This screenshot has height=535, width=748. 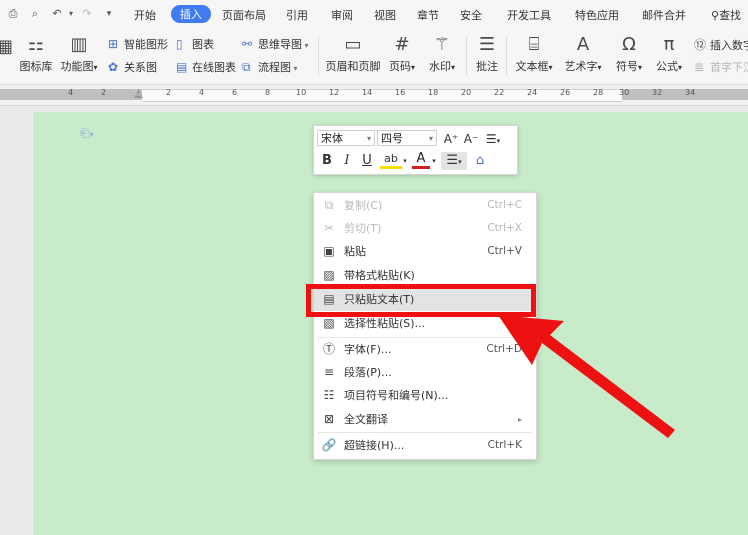 What do you see at coordinates (529, 15) in the screenshot?
I see `tab-developer: 开发工具` at bounding box center [529, 15].